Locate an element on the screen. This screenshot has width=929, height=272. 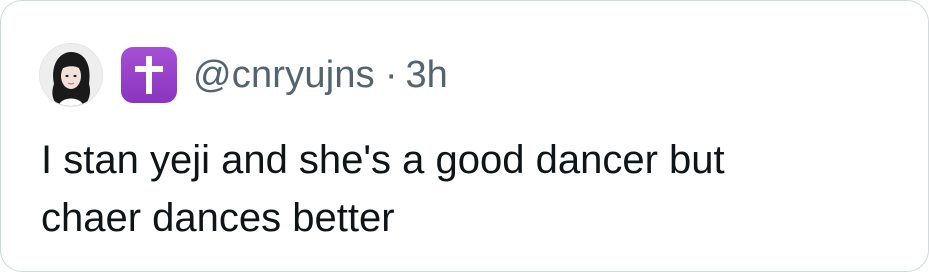
avatar-image is located at coordinates (71, 75).